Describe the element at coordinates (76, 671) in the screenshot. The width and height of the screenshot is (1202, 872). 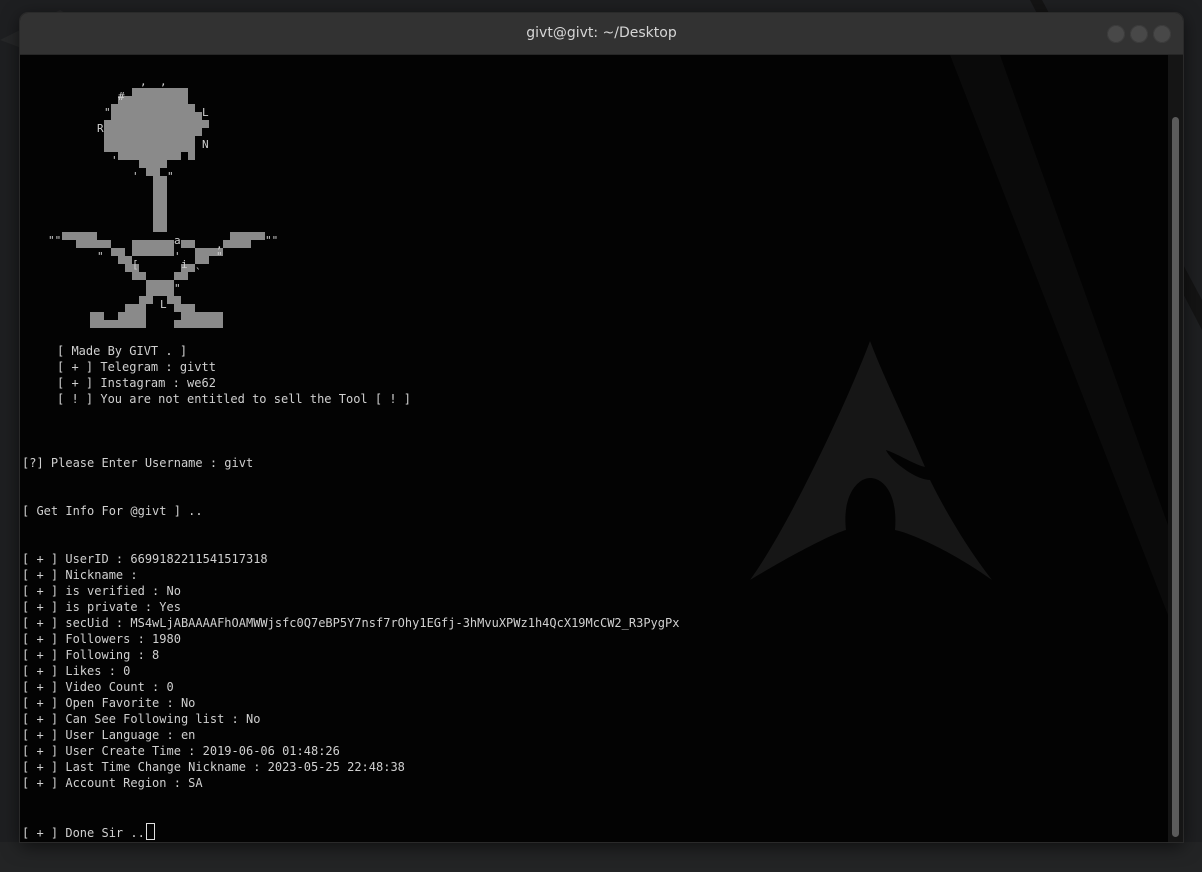
I see `result-line: [ + ] Likes : 0` at that location.